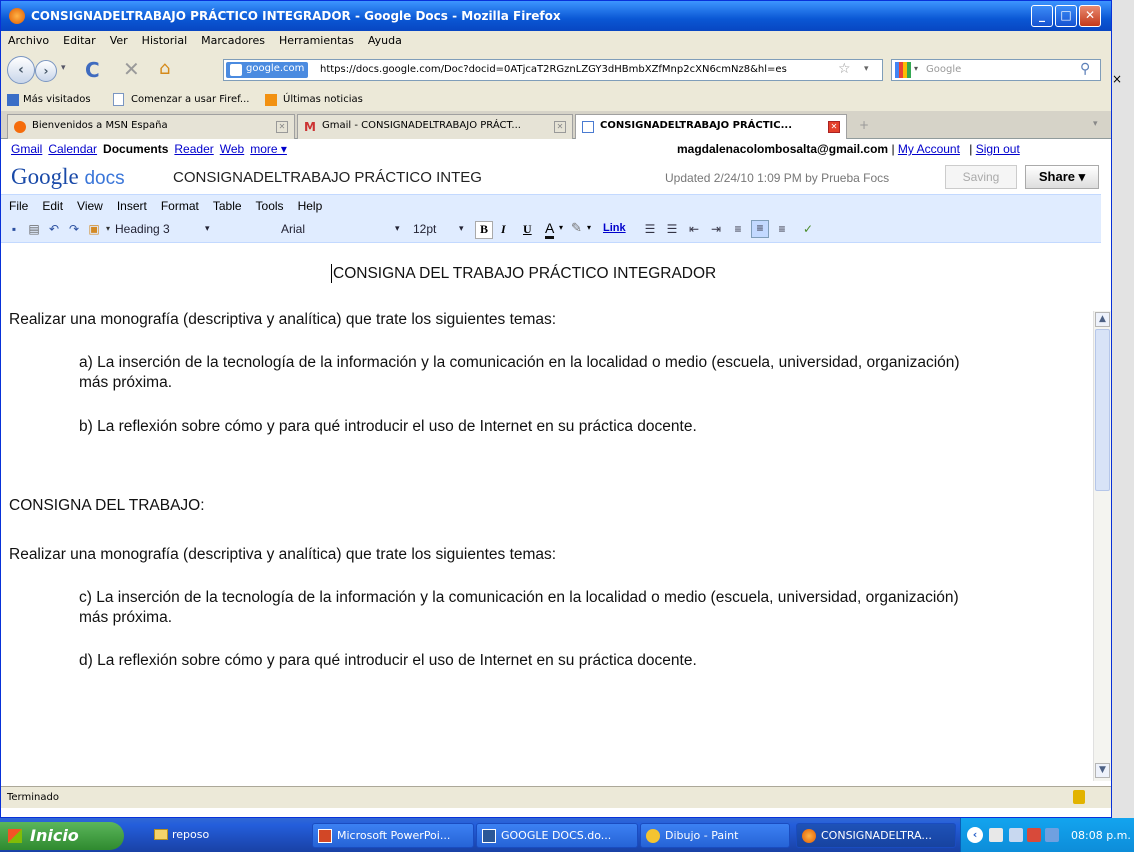 This screenshot has height=852, width=1134. What do you see at coordinates (1102, 546) in the screenshot?
I see `document-scrollbar: ▲ ▼` at bounding box center [1102, 546].